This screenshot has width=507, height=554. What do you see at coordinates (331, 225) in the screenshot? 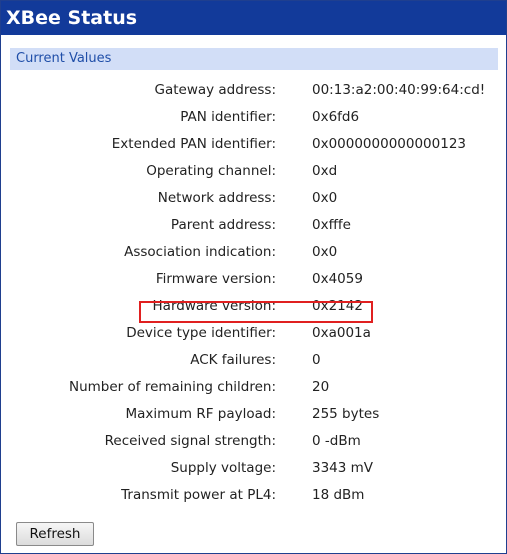
I see `field-value: 0xfffe` at bounding box center [331, 225].